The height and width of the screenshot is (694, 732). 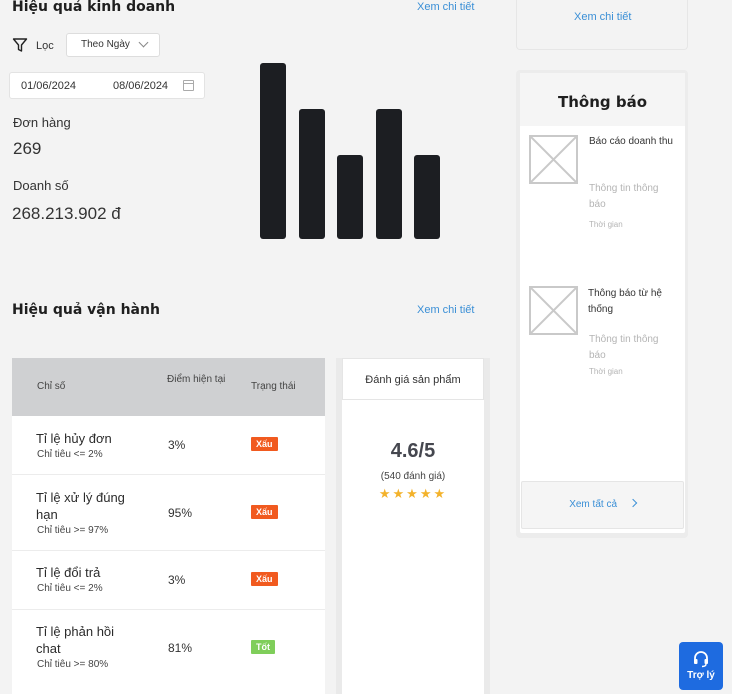 I want to click on rating-count: (540 đánh giá), so click(x=413, y=476).